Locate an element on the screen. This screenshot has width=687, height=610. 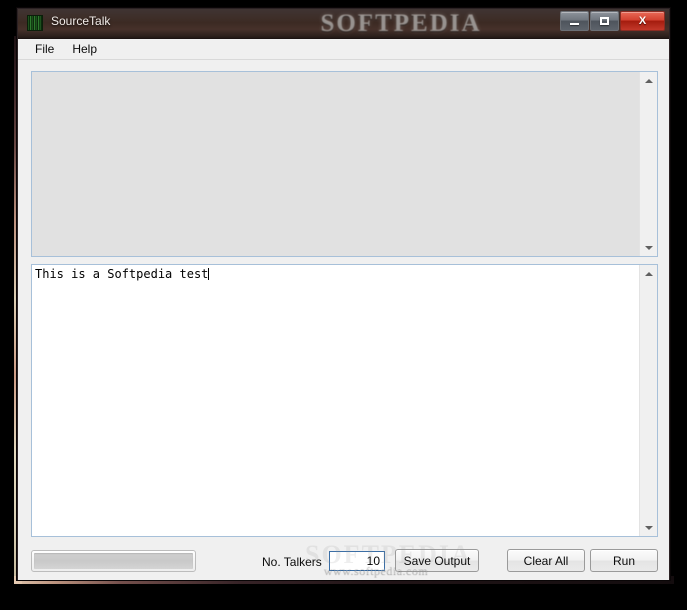
output-scrollbar is located at coordinates (648, 164).